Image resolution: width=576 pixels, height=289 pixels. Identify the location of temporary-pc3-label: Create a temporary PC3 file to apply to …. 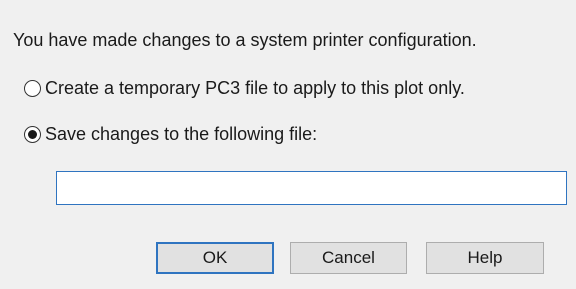
(255, 88).